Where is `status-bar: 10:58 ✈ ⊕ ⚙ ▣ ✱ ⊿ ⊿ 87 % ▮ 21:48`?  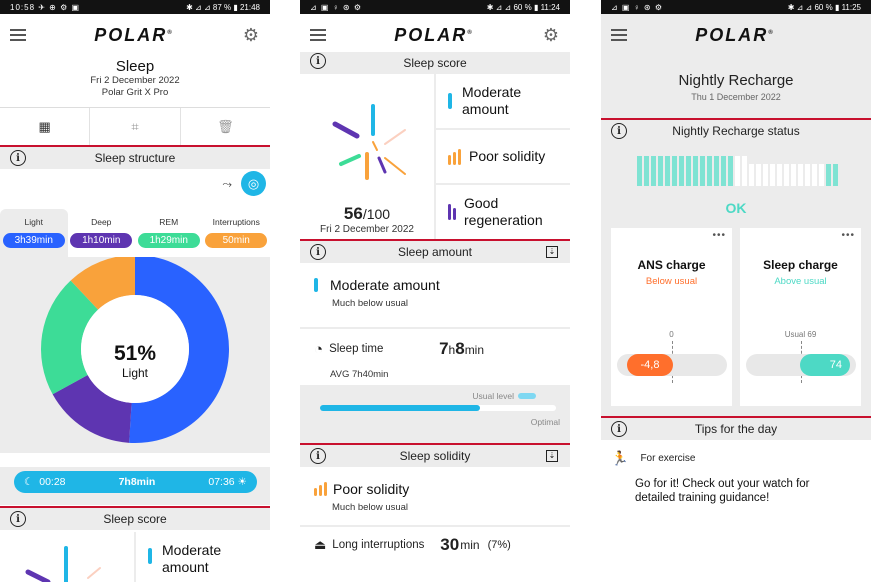 status-bar: 10:58 ✈ ⊕ ⚙ ▣ ✱ ⊿ ⊿ 87 % ▮ 21:48 is located at coordinates (135, 7).